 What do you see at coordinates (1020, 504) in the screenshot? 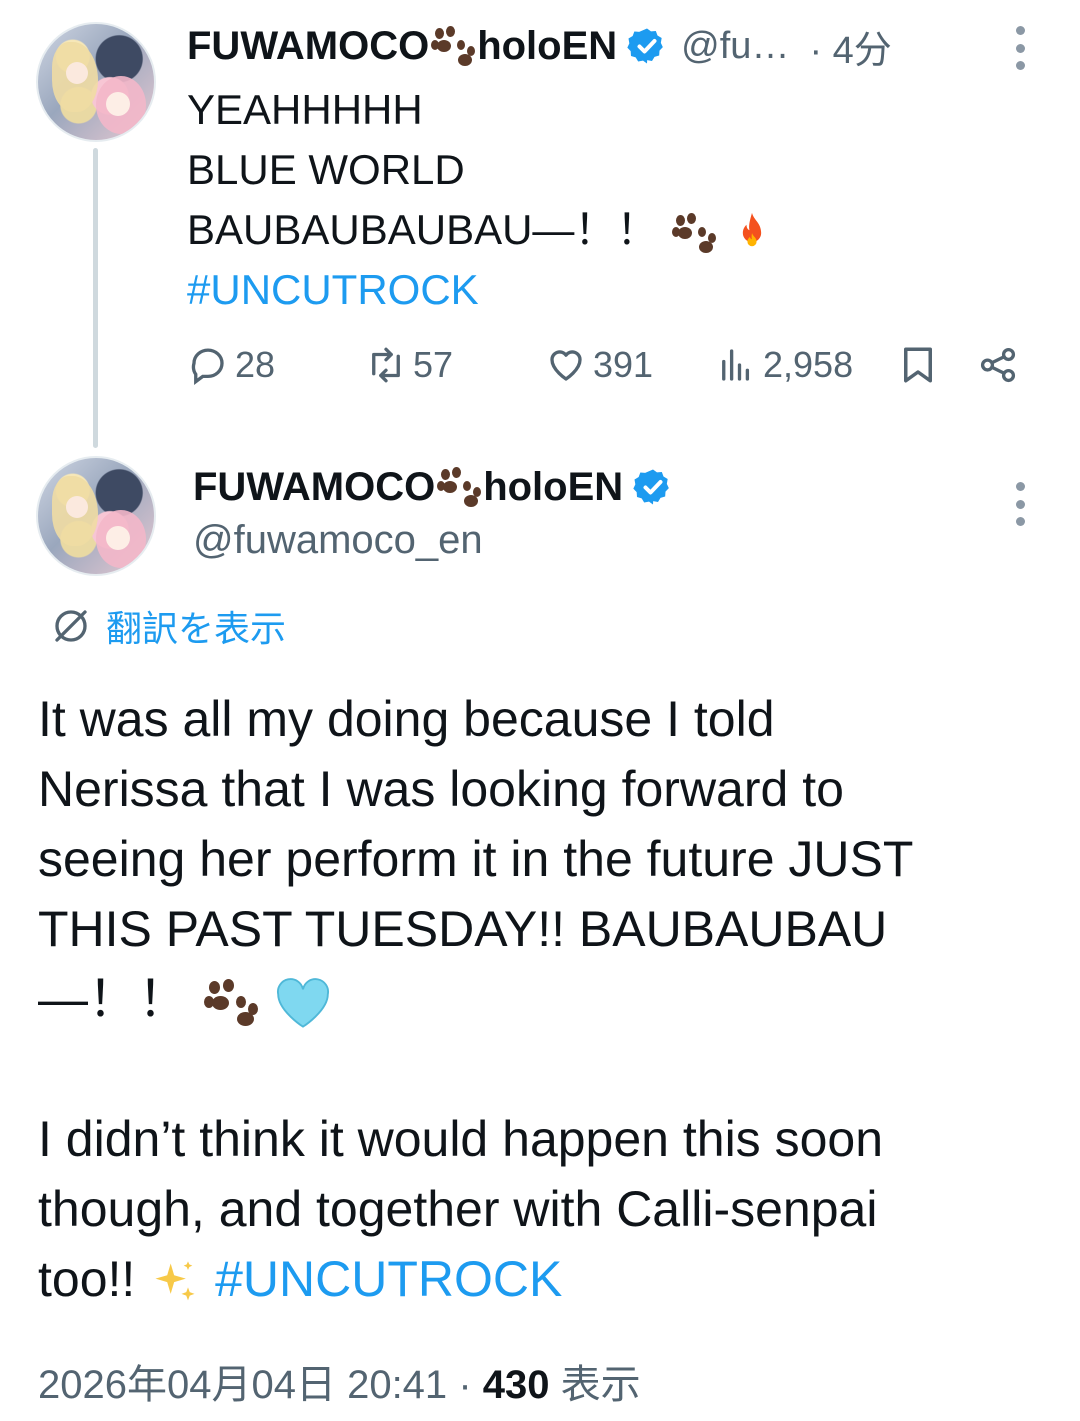
I see `main-more-options-icon` at bounding box center [1020, 504].